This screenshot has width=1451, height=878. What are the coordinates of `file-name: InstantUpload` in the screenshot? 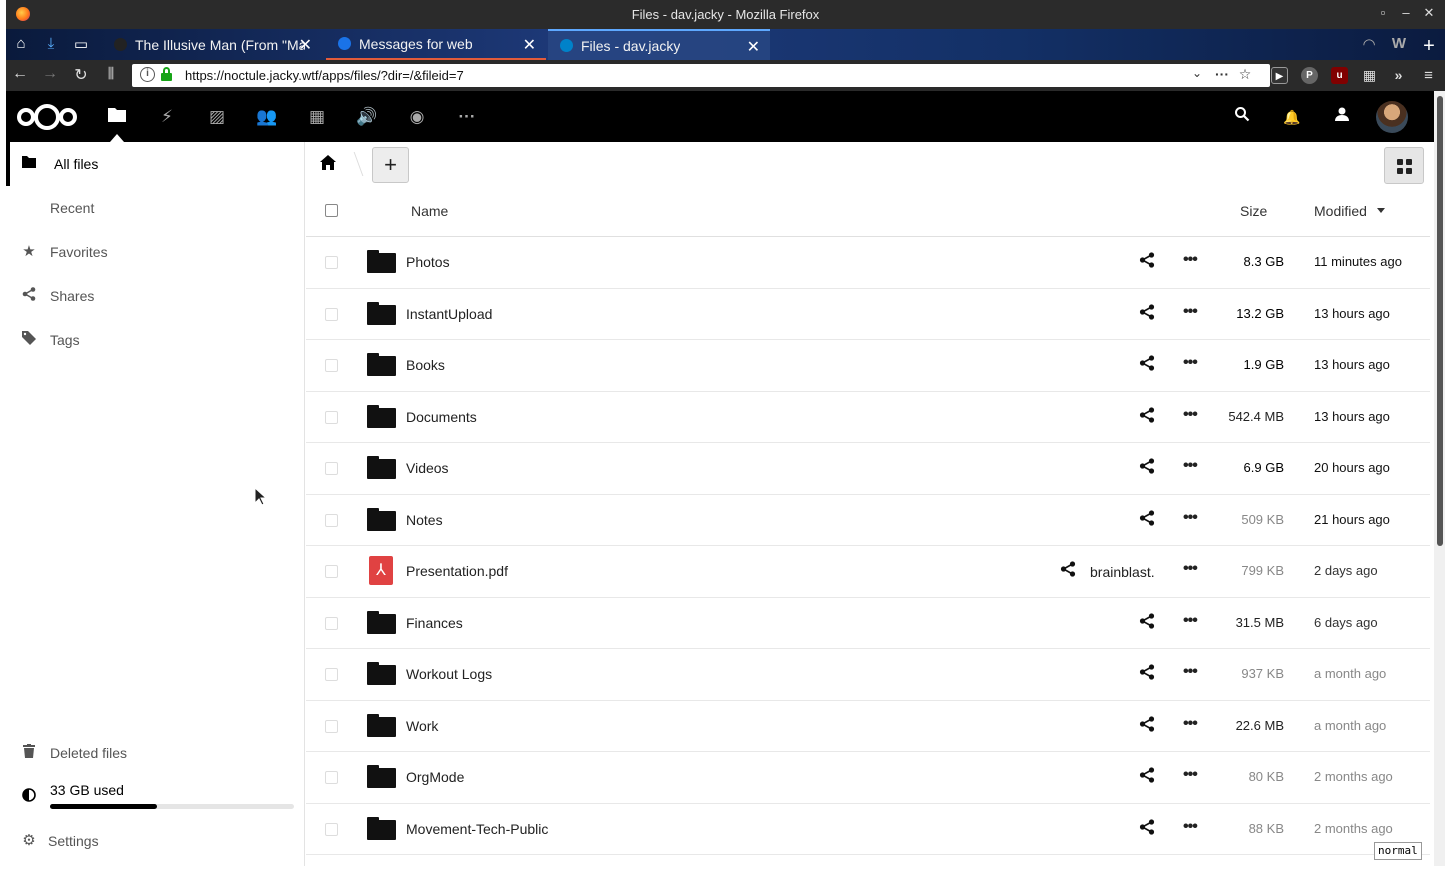 It's located at (449, 314).